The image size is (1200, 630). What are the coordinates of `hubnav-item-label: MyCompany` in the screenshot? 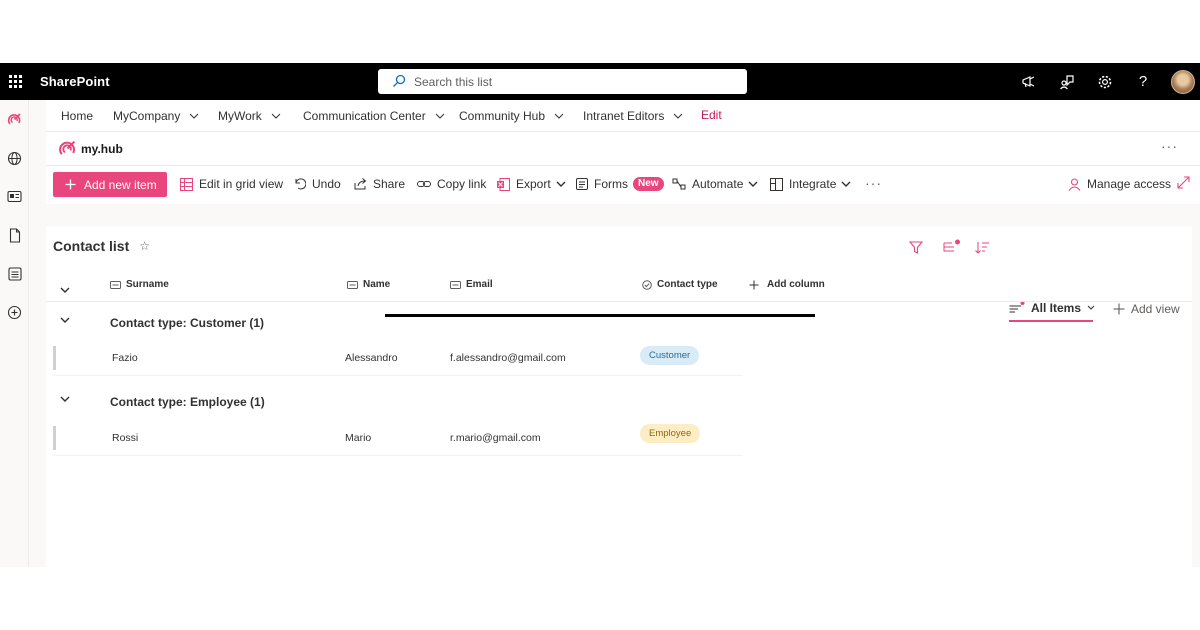 It's located at (147, 116).